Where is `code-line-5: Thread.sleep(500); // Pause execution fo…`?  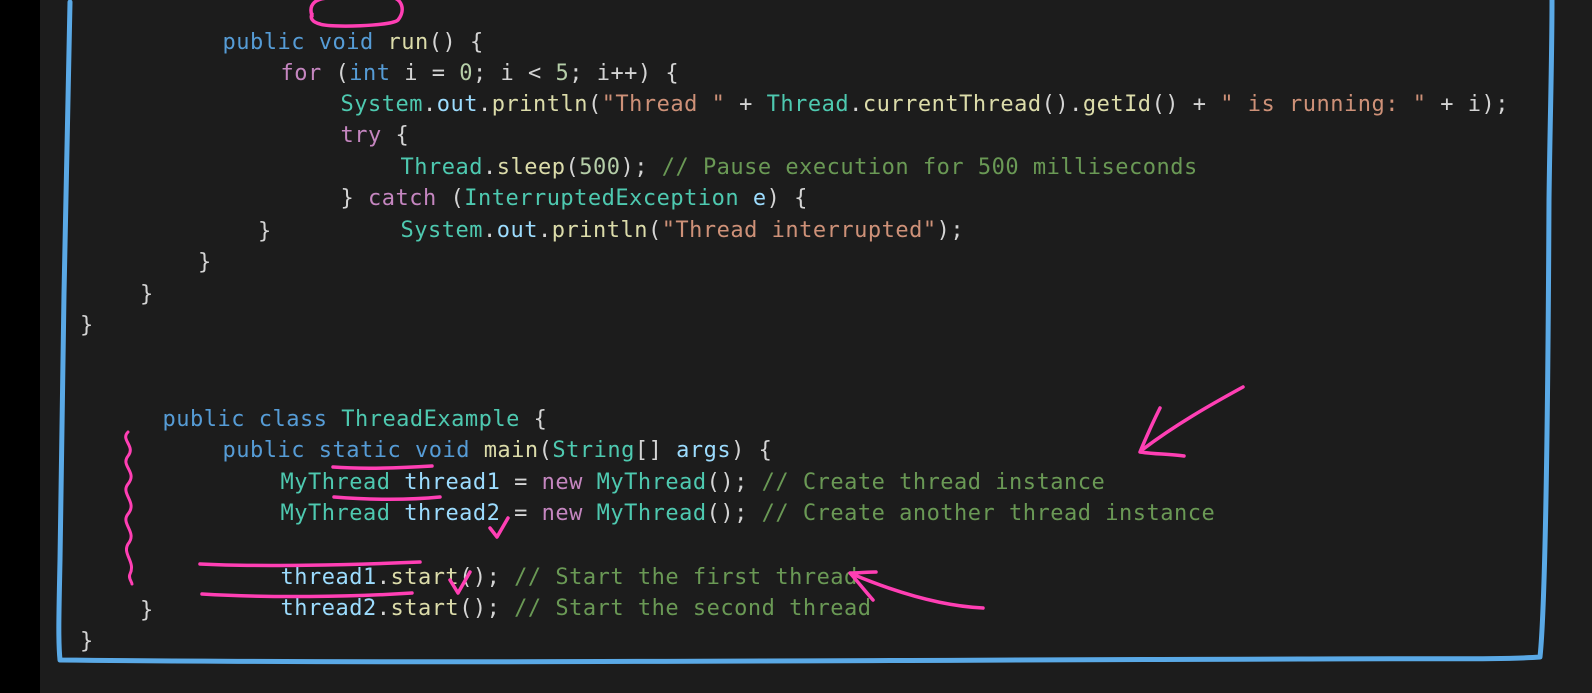
code-line-5: Thread.sleep(500); // Pause execution fo… is located at coordinates (758, 151).